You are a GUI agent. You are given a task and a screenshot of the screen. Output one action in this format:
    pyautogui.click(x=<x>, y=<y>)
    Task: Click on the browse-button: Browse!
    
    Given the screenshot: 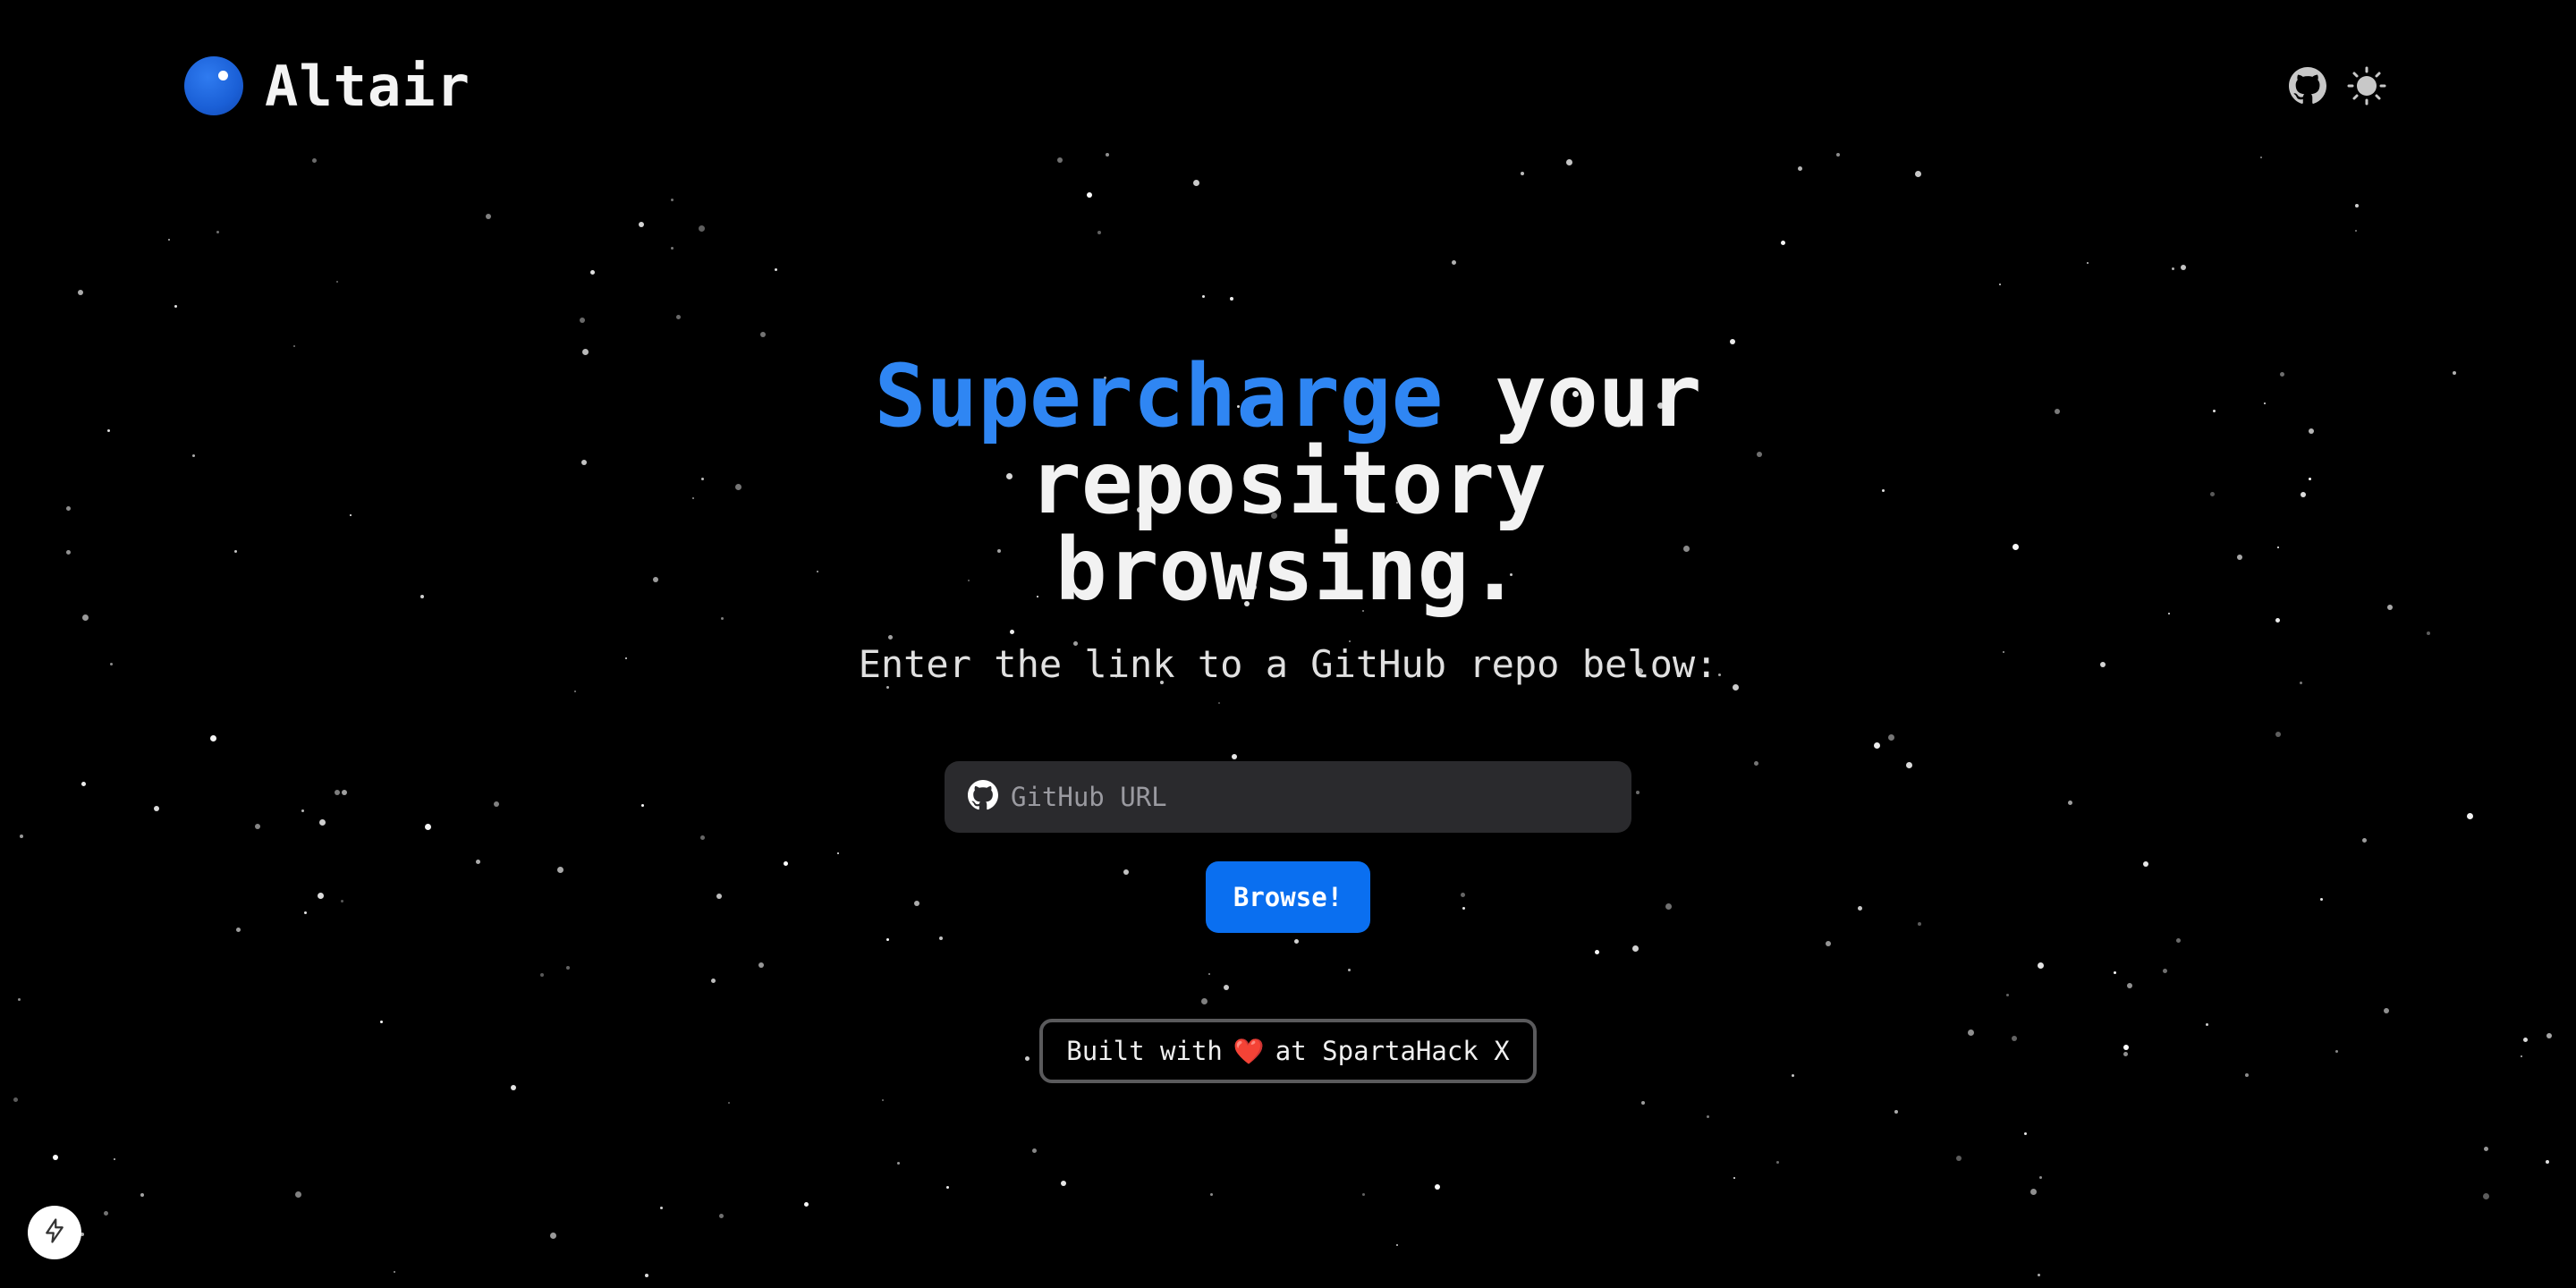 What is the action you would take?
    pyautogui.click(x=1288, y=897)
    